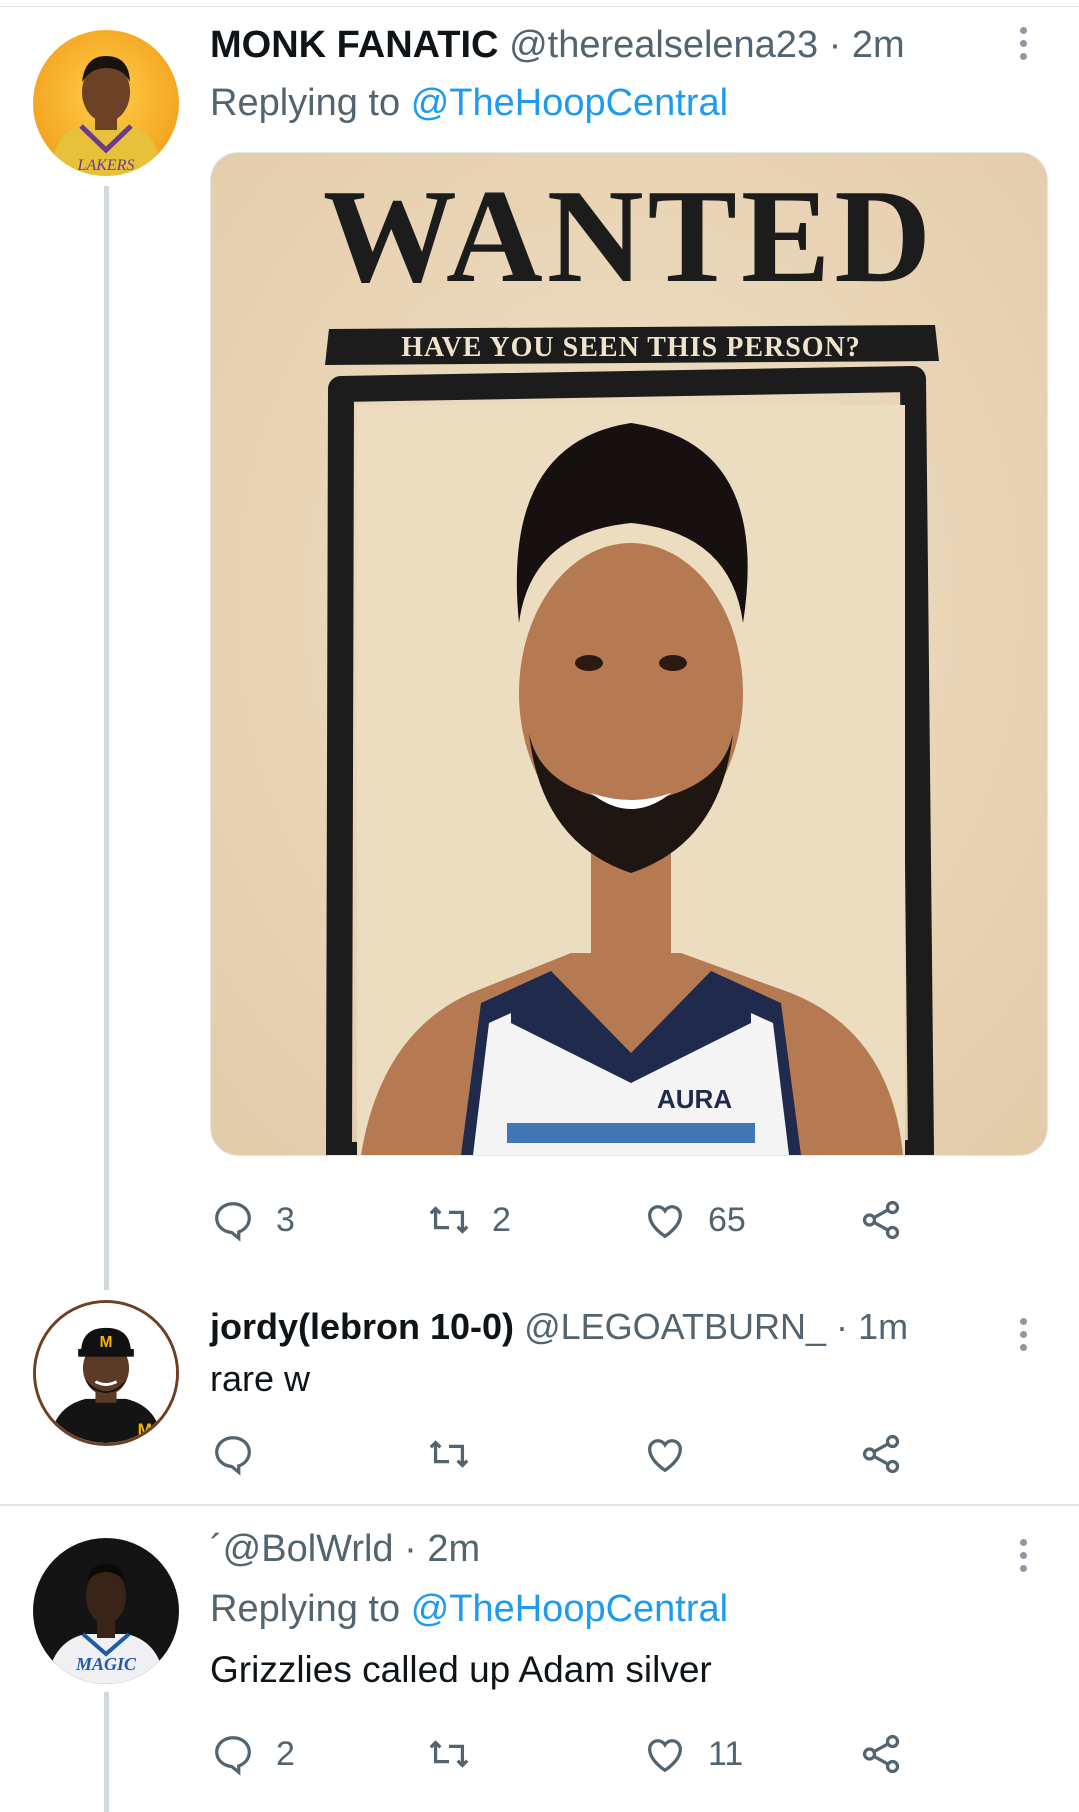 The height and width of the screenshot is (1812, 1079). I want to click on reply-count: 2, so click(285, 1753).